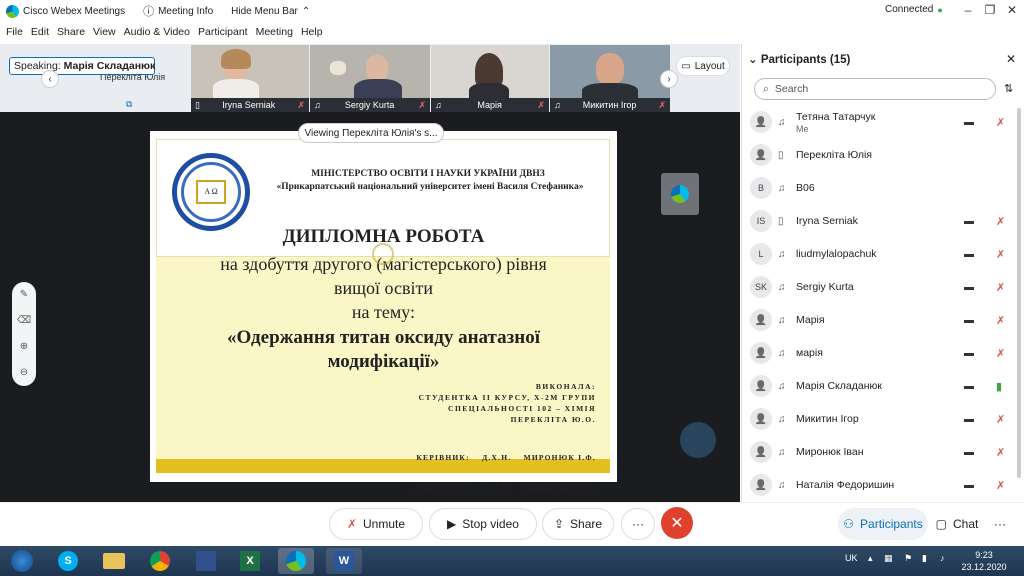  I want to click on avatar: L, so click(761, 254).